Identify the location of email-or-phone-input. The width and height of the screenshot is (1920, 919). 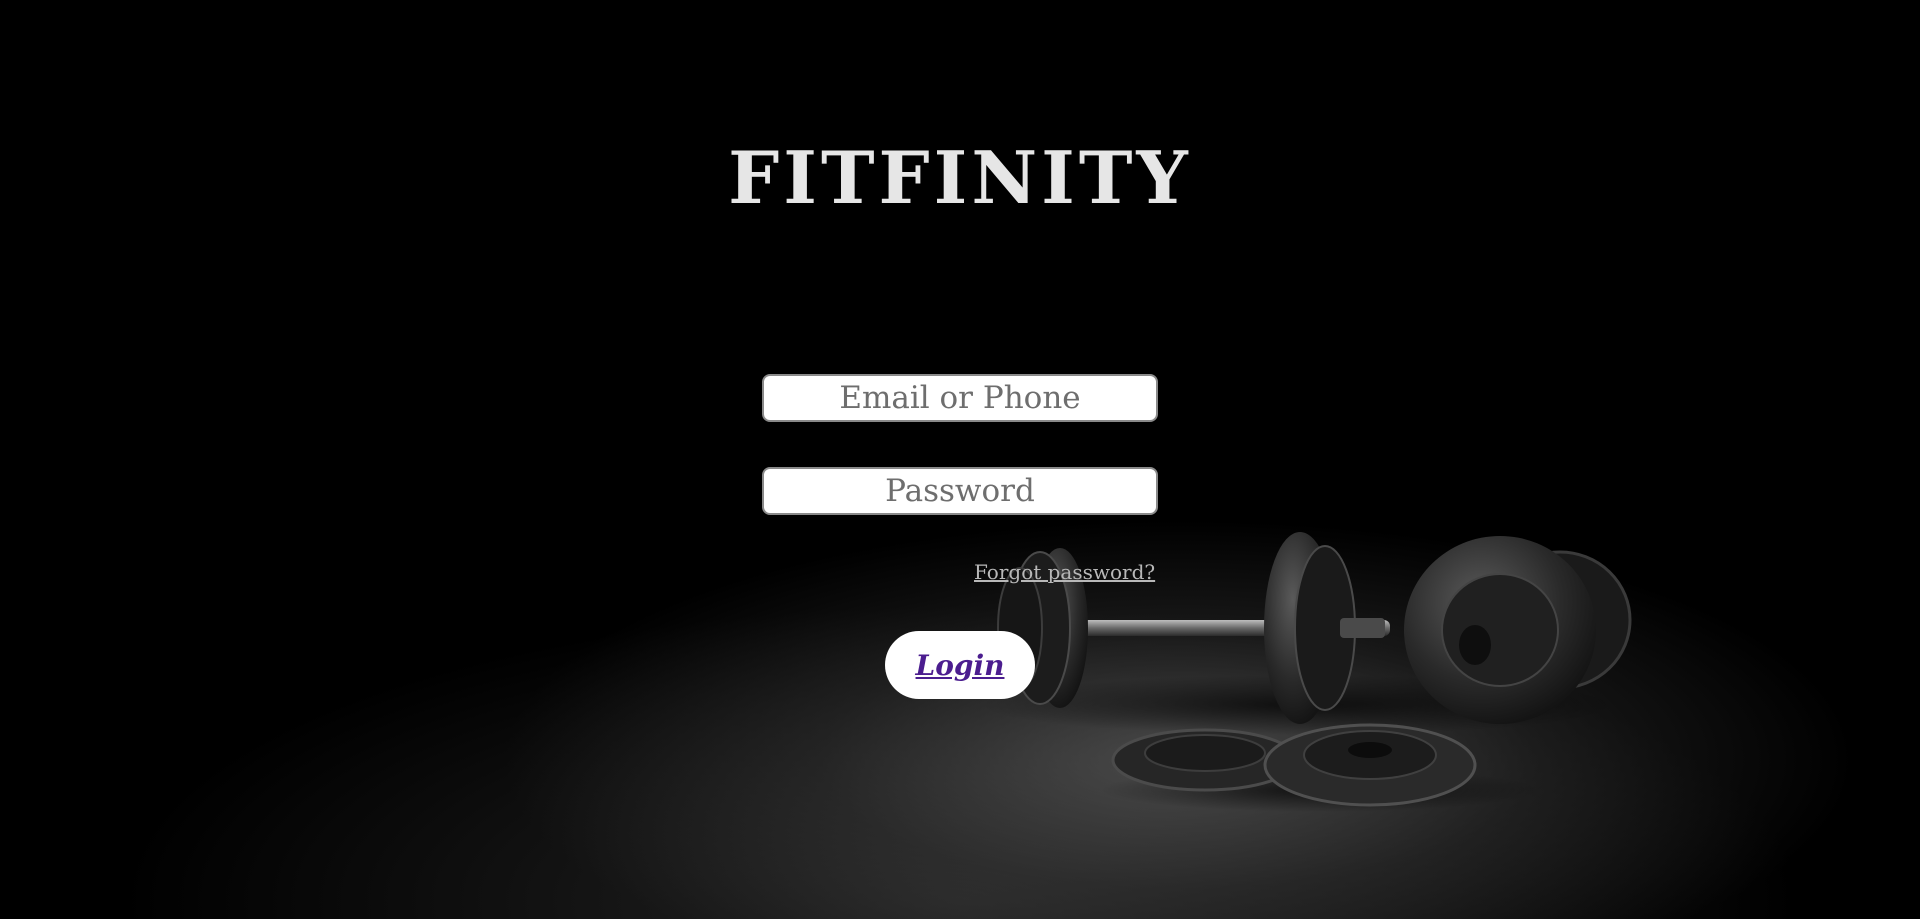
(960, 398).